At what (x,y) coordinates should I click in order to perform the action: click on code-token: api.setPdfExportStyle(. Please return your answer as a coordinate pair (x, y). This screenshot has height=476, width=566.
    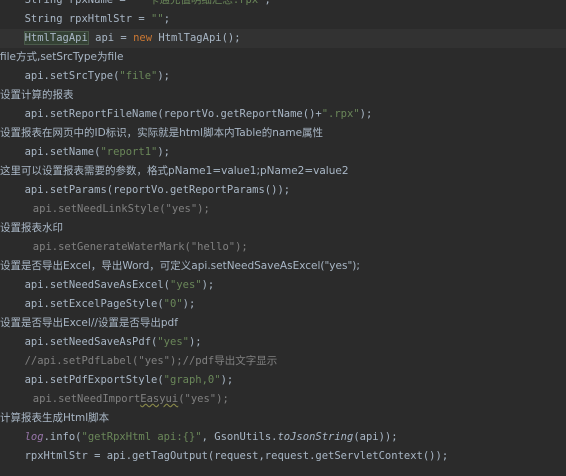
    Looking at the image, I should click on (94, 380).